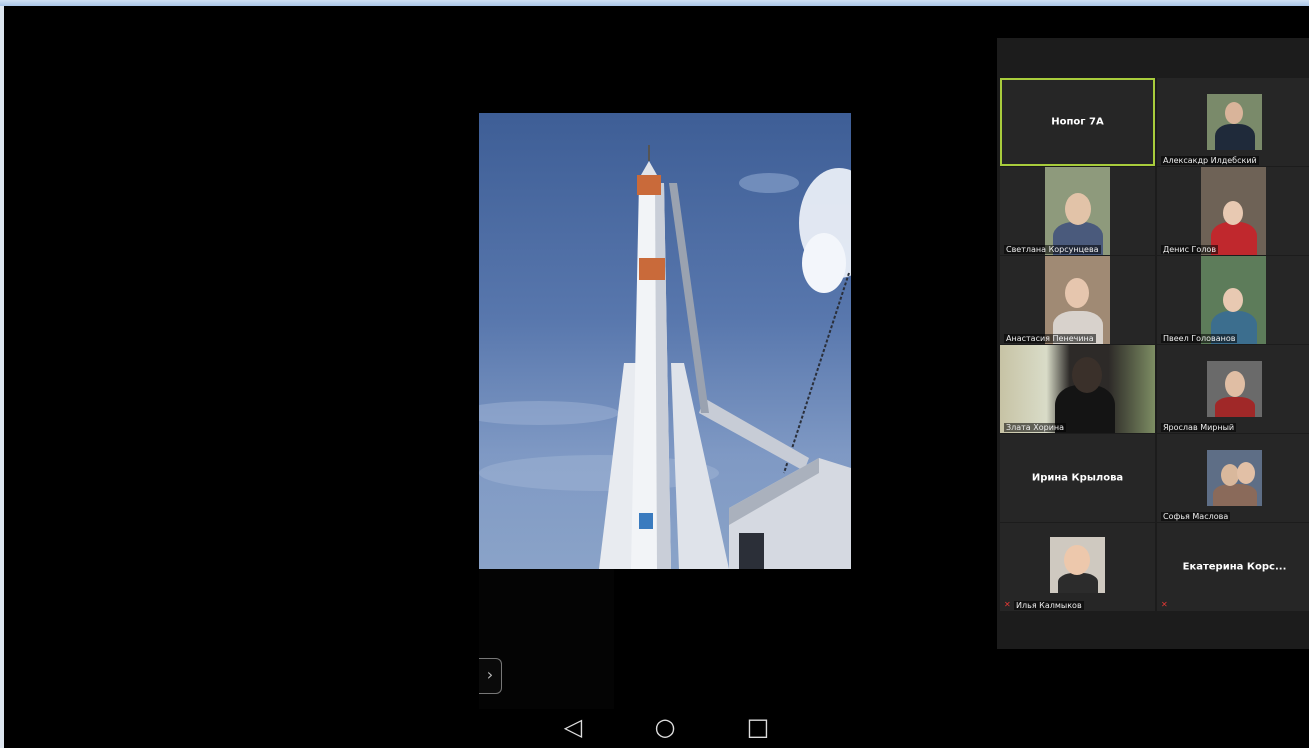 The height and width of the screenshot is (748, 1309). What do you see at coordinates (1199, 427) in the screenshot?
I see `participant-name: Ярослав Мирный` at bounding box center [1199, 427].